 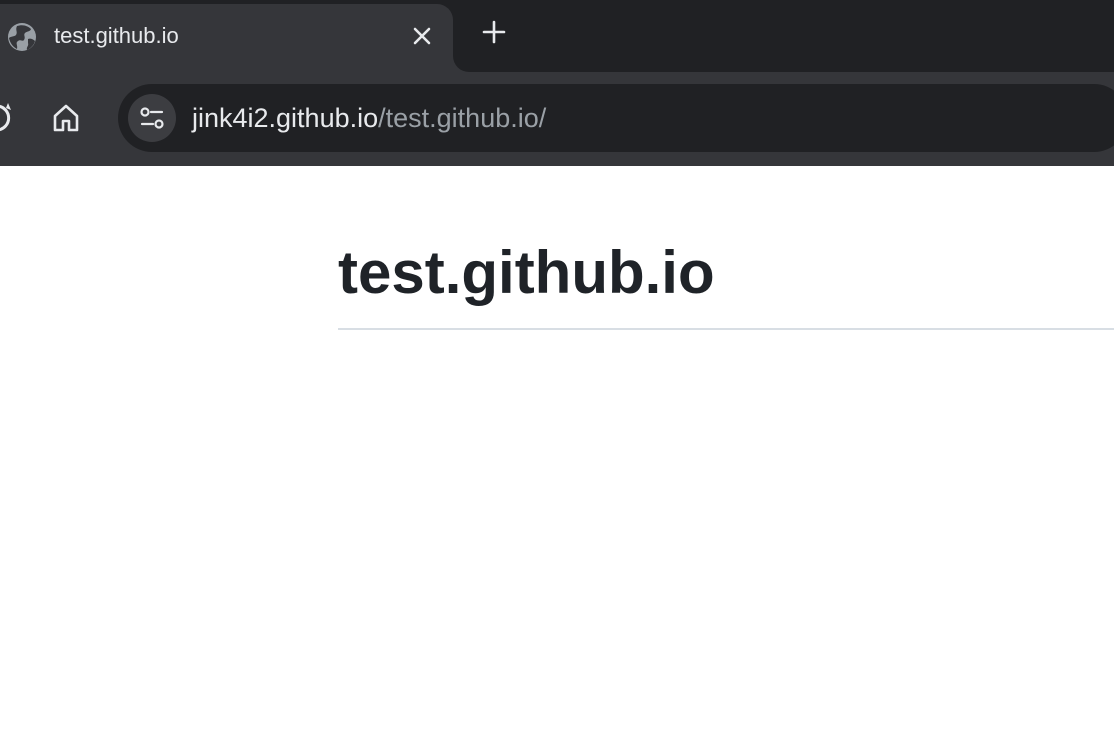 I want to click on heading-divider, so click(x=726, y=329).